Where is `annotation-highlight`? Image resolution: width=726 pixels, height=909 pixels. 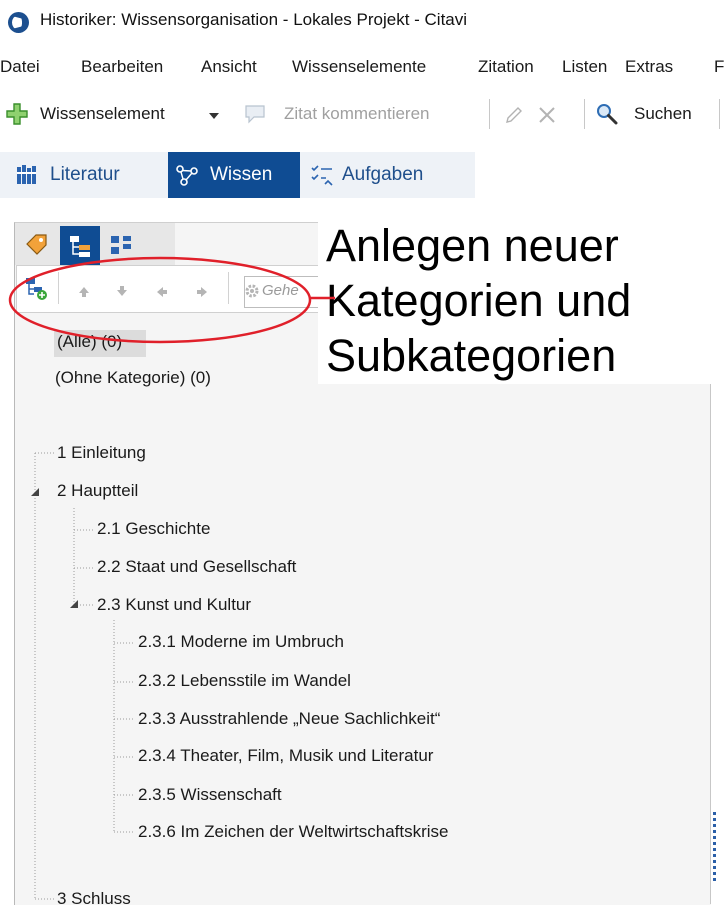
annotation-highlight is located at coordinates (171, 300).